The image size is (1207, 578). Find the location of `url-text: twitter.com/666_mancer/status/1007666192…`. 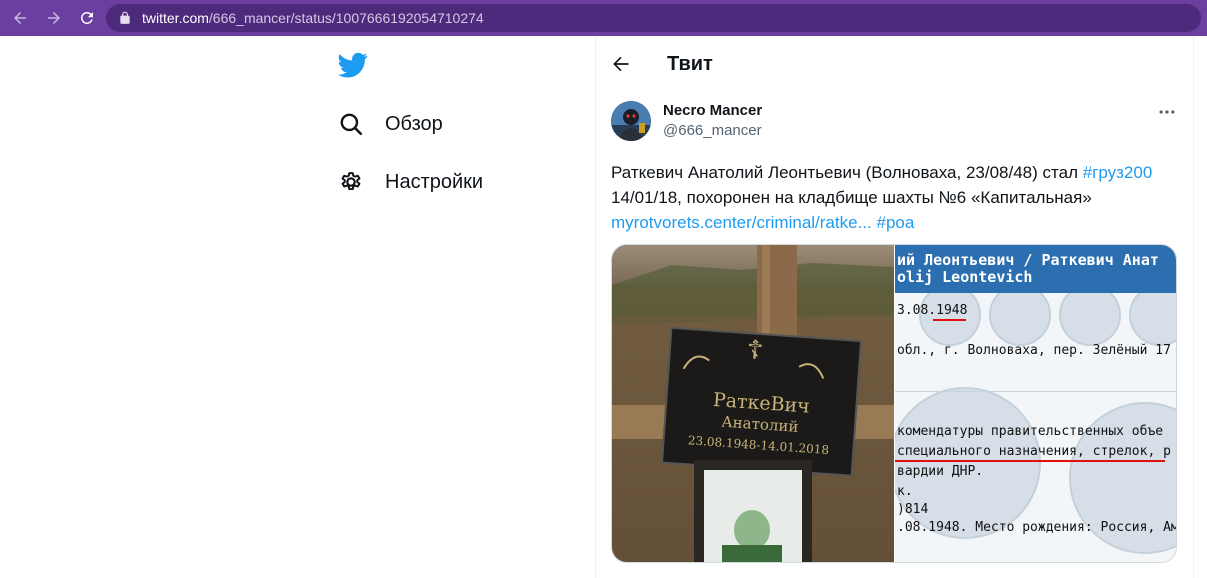

url-text: twitter.com/666_mancer/status/1007666192… is located at coordinates (313, 18).